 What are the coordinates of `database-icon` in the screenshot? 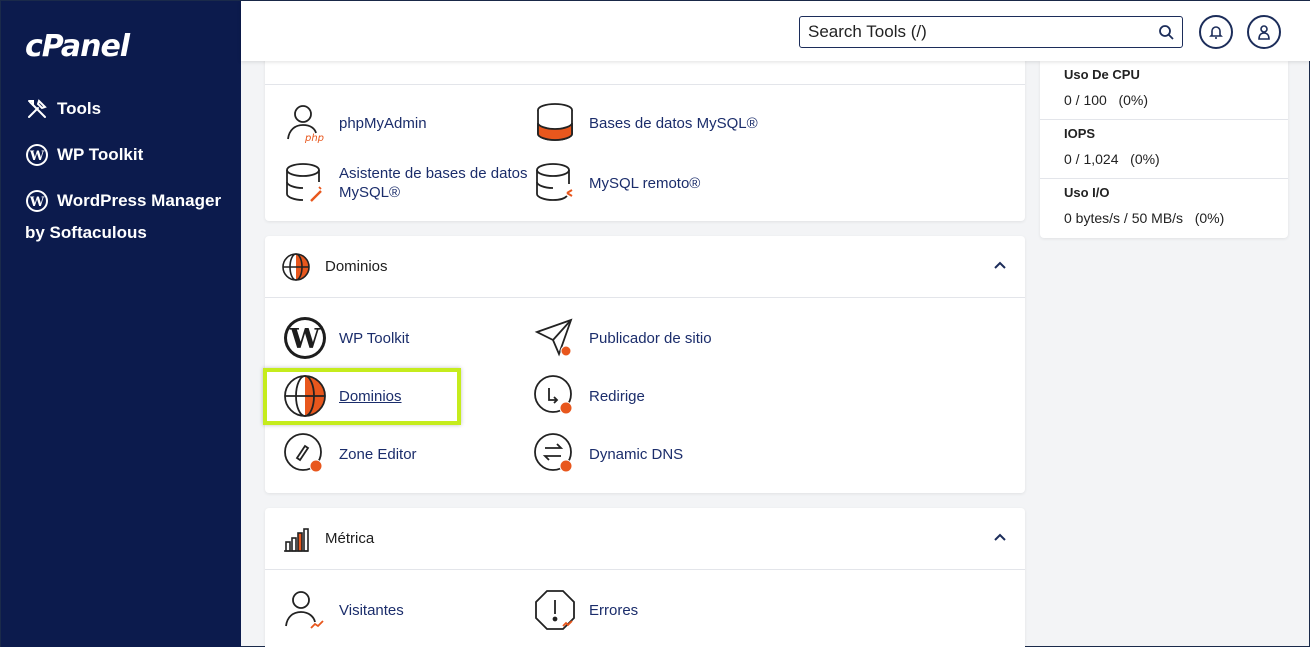 It's located at (555, 122).